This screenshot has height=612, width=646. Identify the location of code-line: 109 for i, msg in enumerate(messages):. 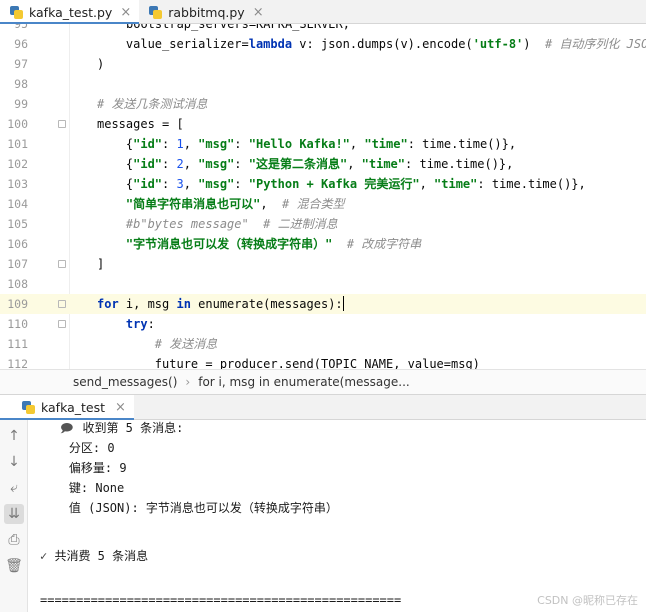
(323, 304).